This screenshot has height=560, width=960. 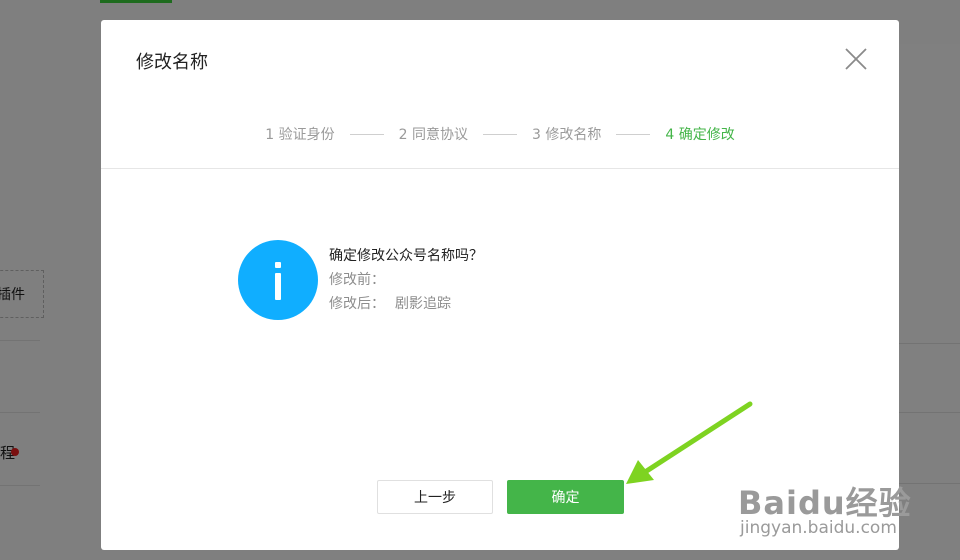 I want to click on step-indicator: 1 验证身份 2 同意协议 3 修改名称 4 确定修改, so click(x=500, y=134).